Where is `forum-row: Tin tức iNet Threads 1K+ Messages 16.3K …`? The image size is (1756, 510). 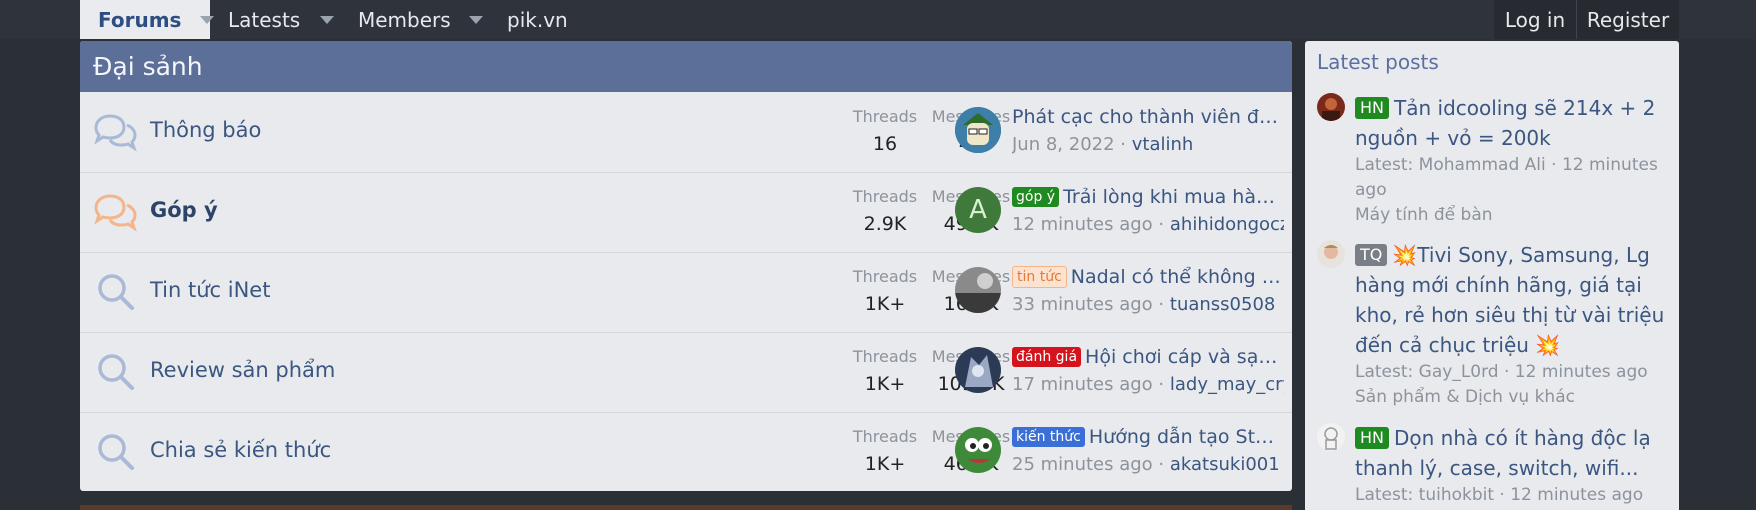 forum-row: Tin tức iNet Threads 1K+ Messages 16.3K … is located at coordinates (686, 292).